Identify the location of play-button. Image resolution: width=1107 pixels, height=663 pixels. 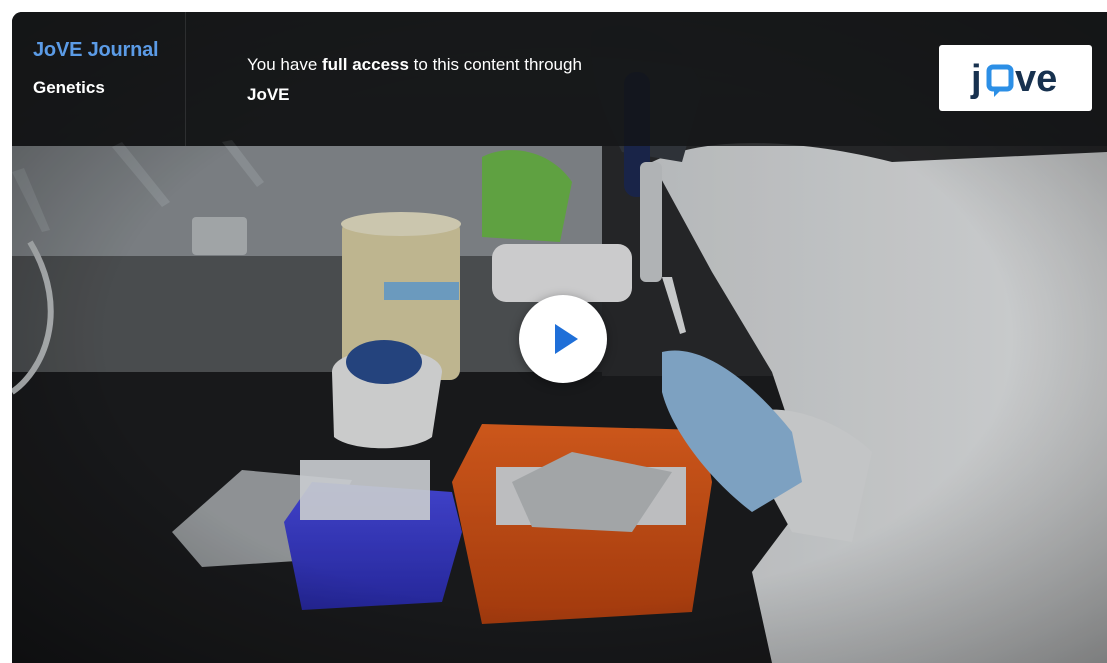
(563, 339).